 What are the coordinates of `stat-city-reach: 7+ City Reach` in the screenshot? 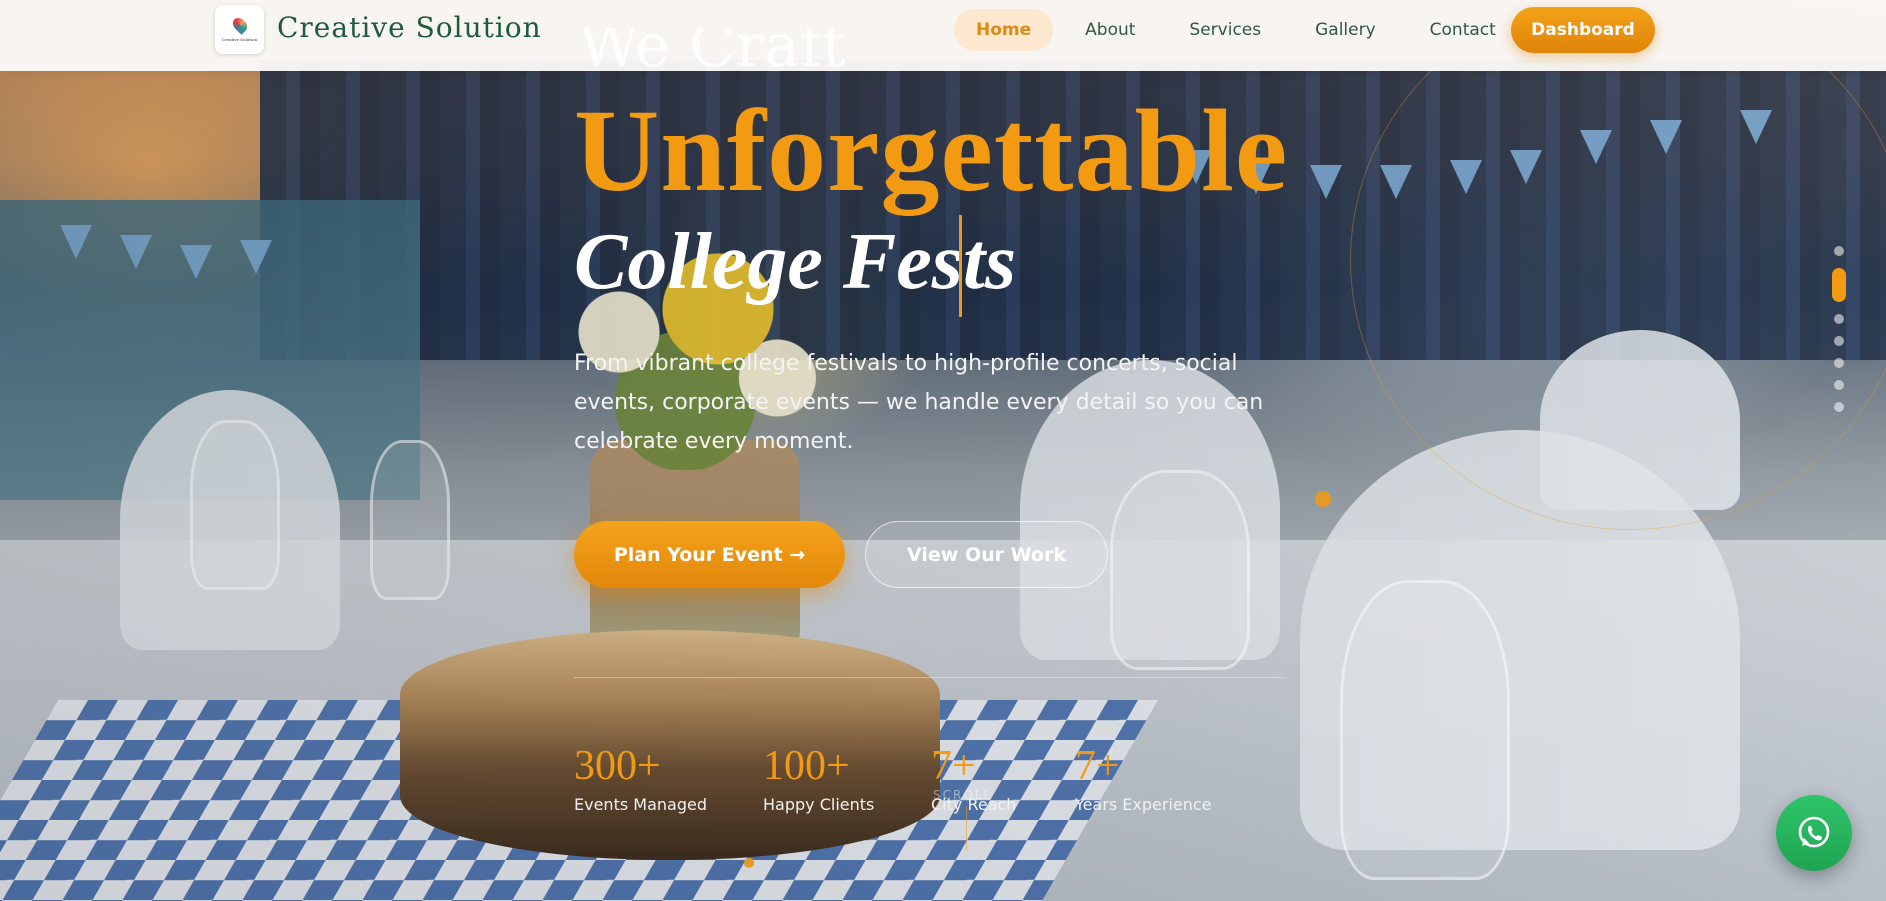 It's located at (973, 779).